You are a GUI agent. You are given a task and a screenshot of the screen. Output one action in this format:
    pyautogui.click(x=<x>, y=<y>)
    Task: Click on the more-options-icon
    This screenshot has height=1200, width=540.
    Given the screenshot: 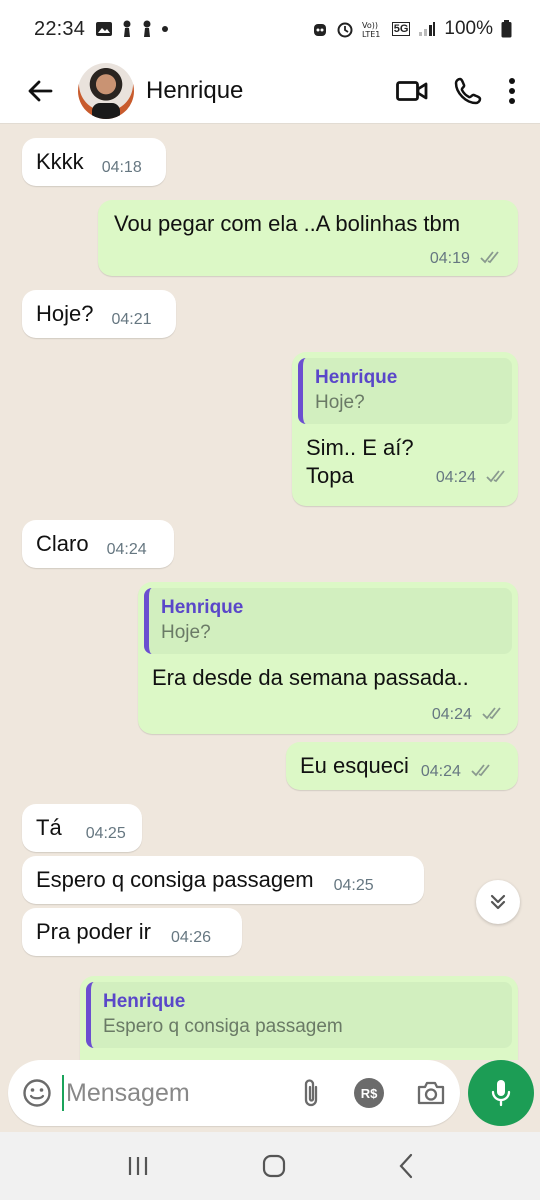 What is the action you would take?
    pyautogui.click(x=512, y=90)
    